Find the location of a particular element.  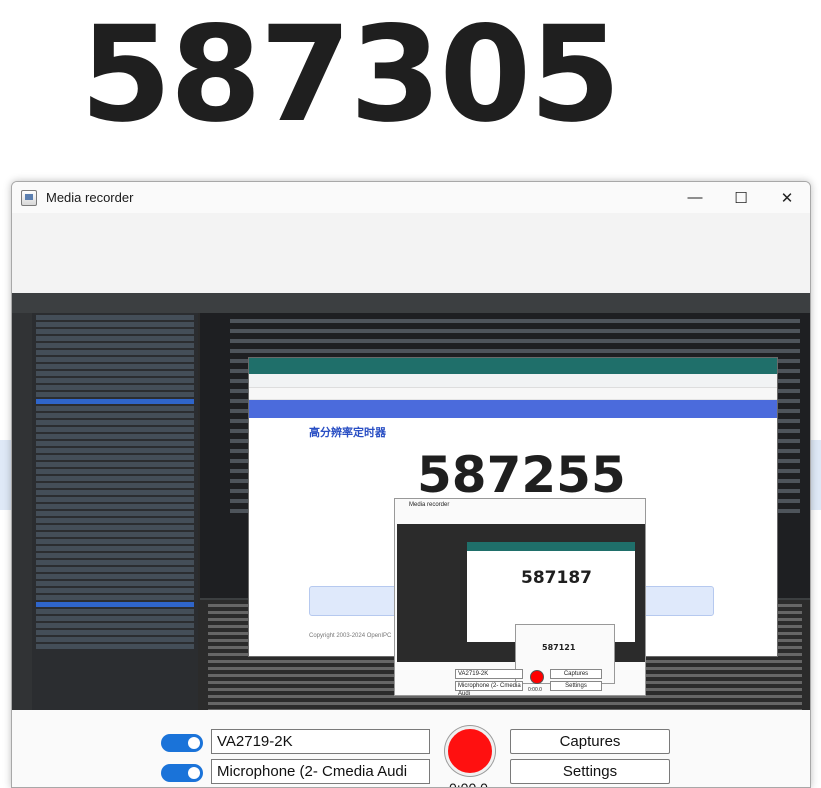

record-button is located at coordinates (470, 751).